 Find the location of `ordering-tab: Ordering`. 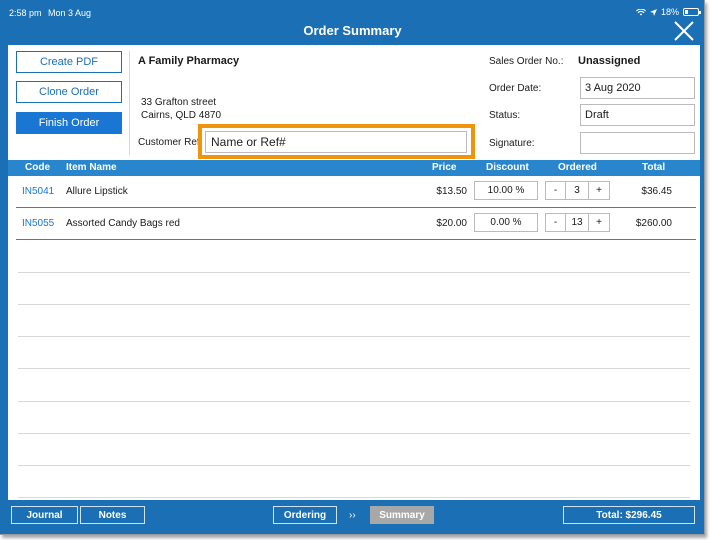

ordering-tab: Ordering is located at coordinates (305, 515).